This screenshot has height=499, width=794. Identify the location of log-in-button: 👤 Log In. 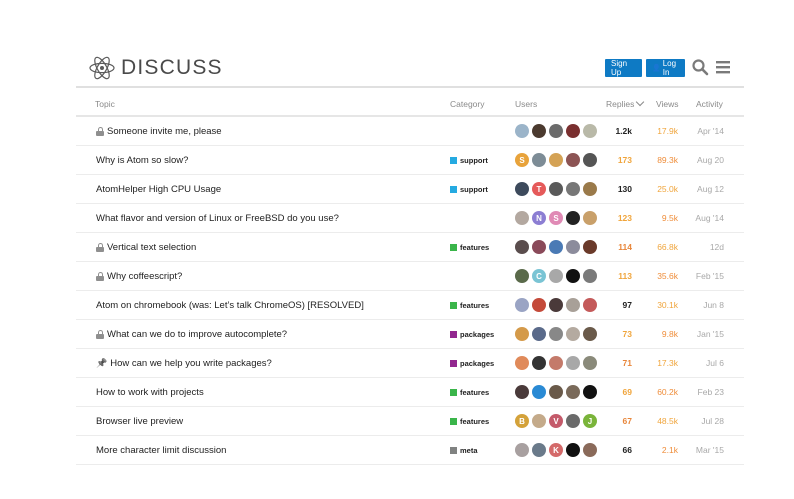
(665, 68).